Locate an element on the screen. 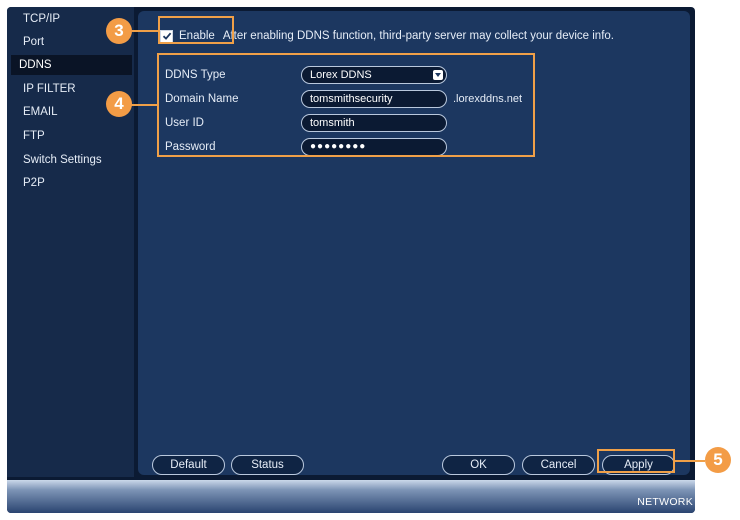  domain-name-input: tomsmithsecurity is located at coordinates (374, 99).